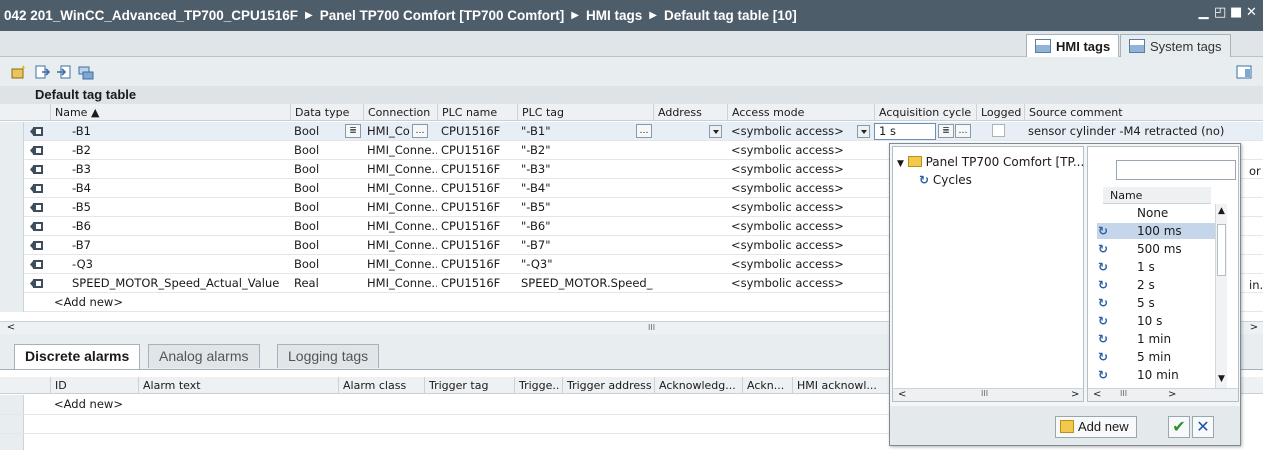 This screenshot has width=1263, height=450. What do you see at coordinates (572, 131) in the screenshot?
I see `tag-plctag: "-B1"` at bounding box center [572, 131].